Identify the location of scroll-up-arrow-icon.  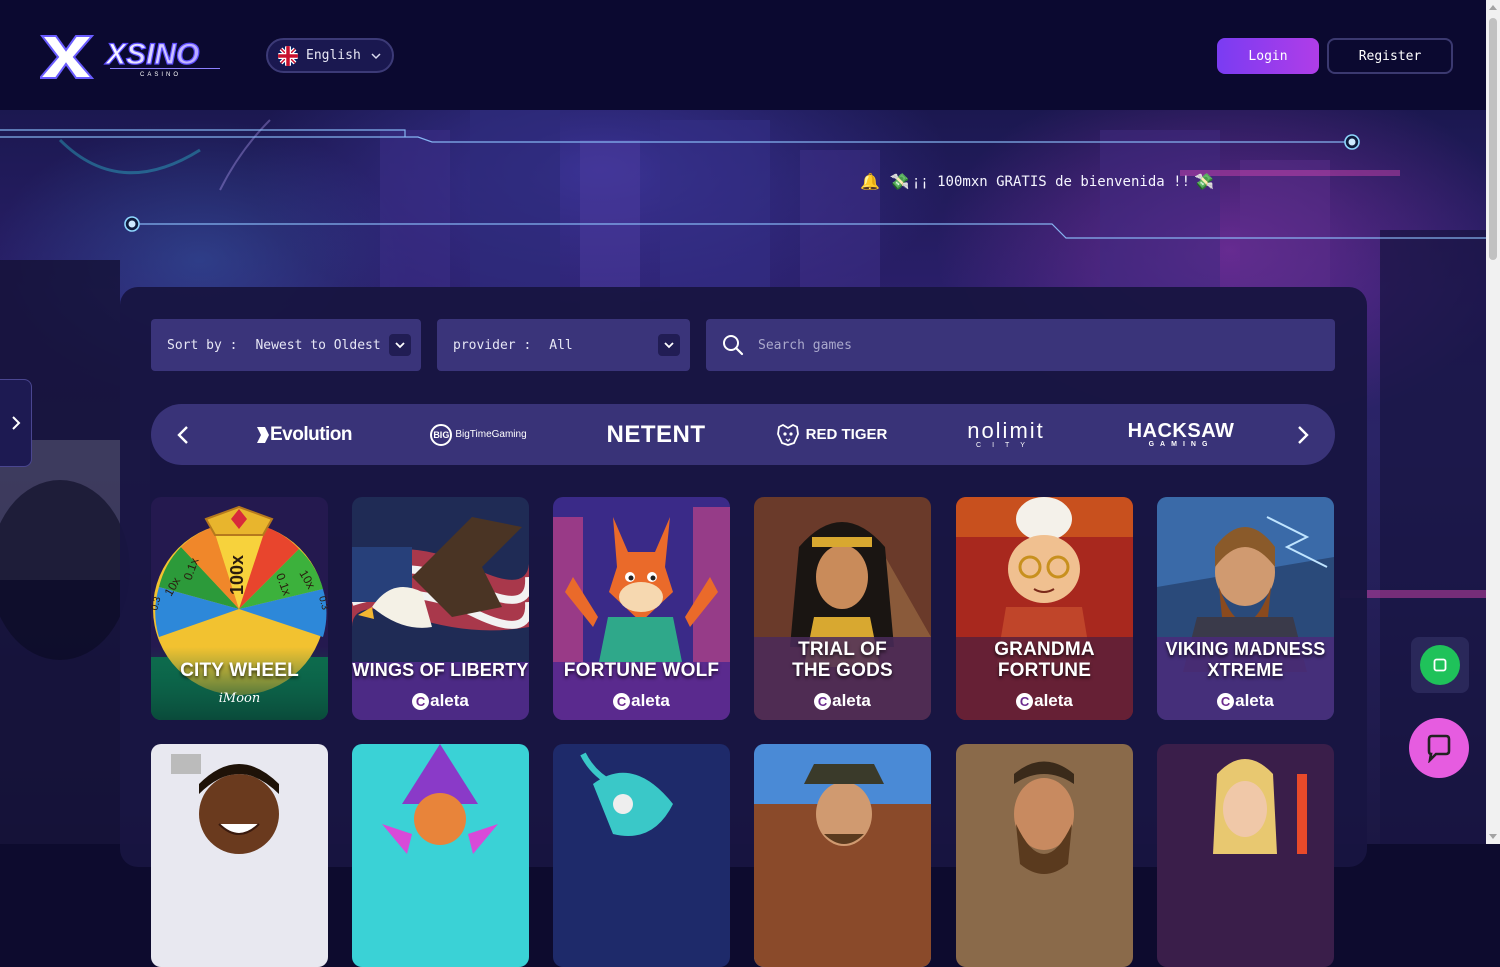
(1493, 7).